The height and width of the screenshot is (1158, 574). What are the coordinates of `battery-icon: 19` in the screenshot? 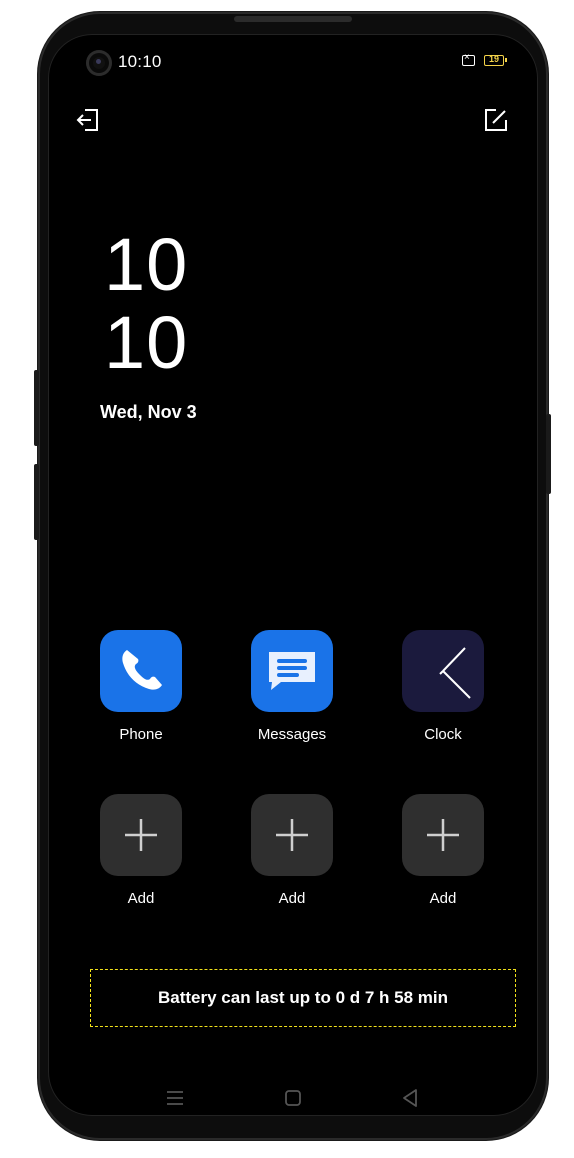 It's located at (495, 60).